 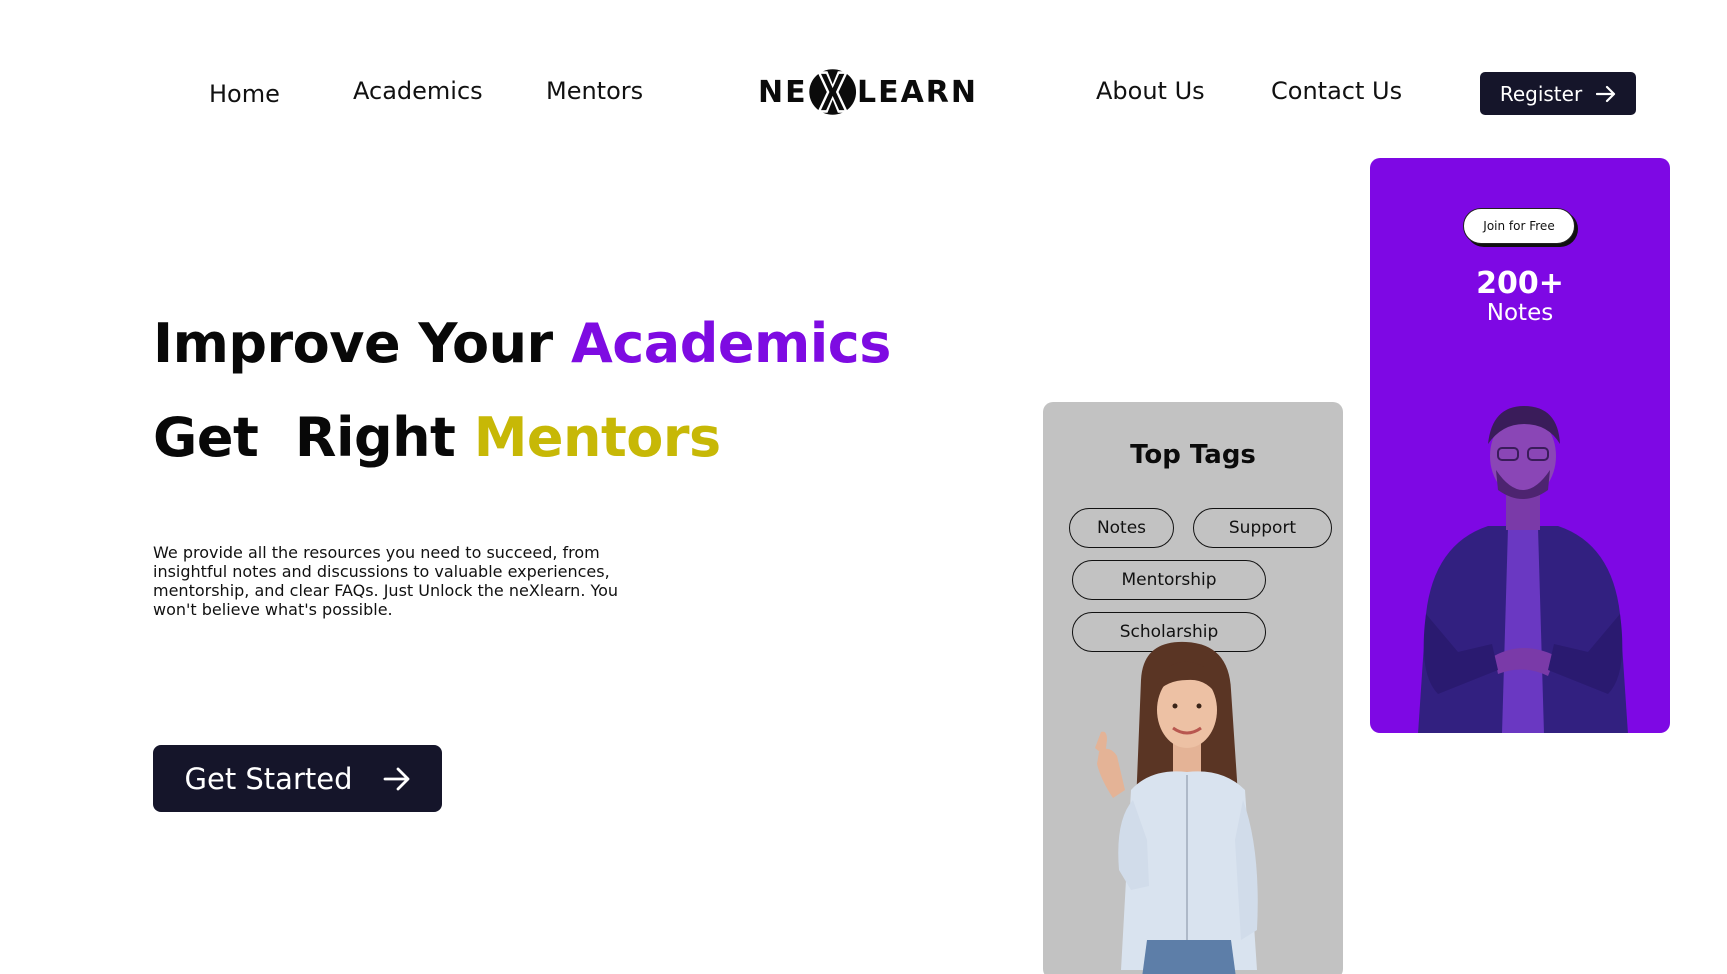 What do you see at coordinates (832, 92) in the screenshot?
I see `logo-x-mark` at bounding box center [832, 92].